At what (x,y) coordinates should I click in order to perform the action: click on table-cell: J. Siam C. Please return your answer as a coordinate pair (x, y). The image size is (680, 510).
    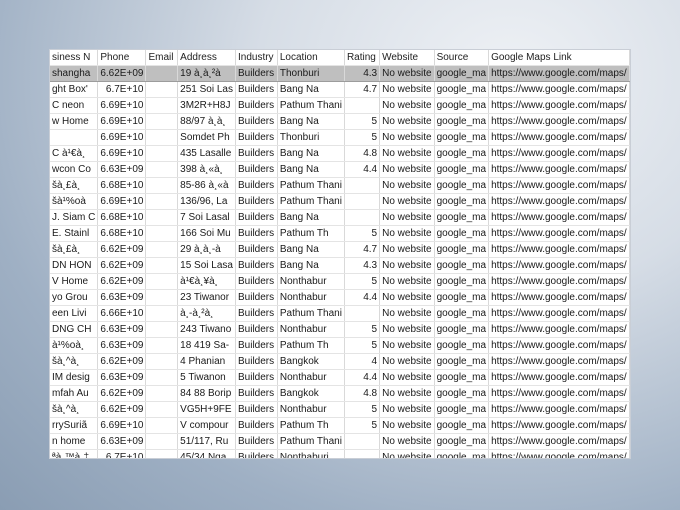
    Looking at the image, I should click on (74, 217).